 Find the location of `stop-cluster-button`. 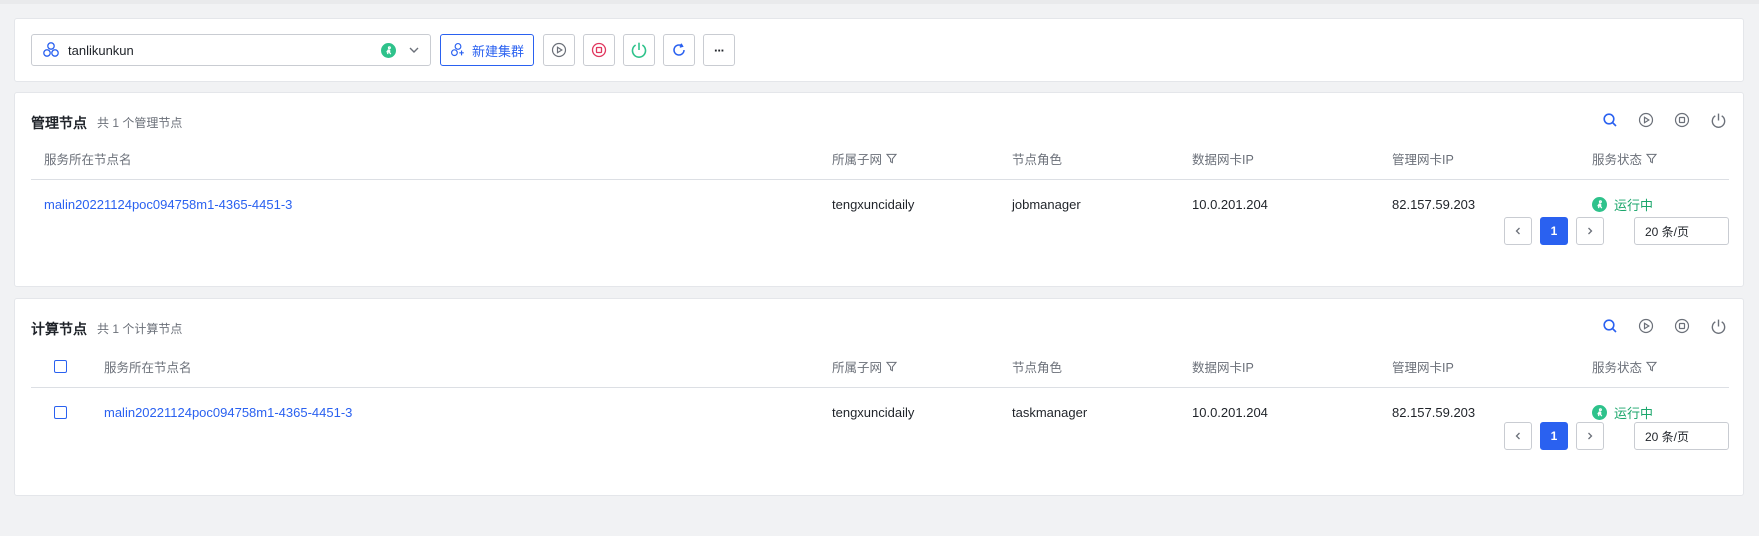

stop-cluster-button is located at coordinates (599, 50).